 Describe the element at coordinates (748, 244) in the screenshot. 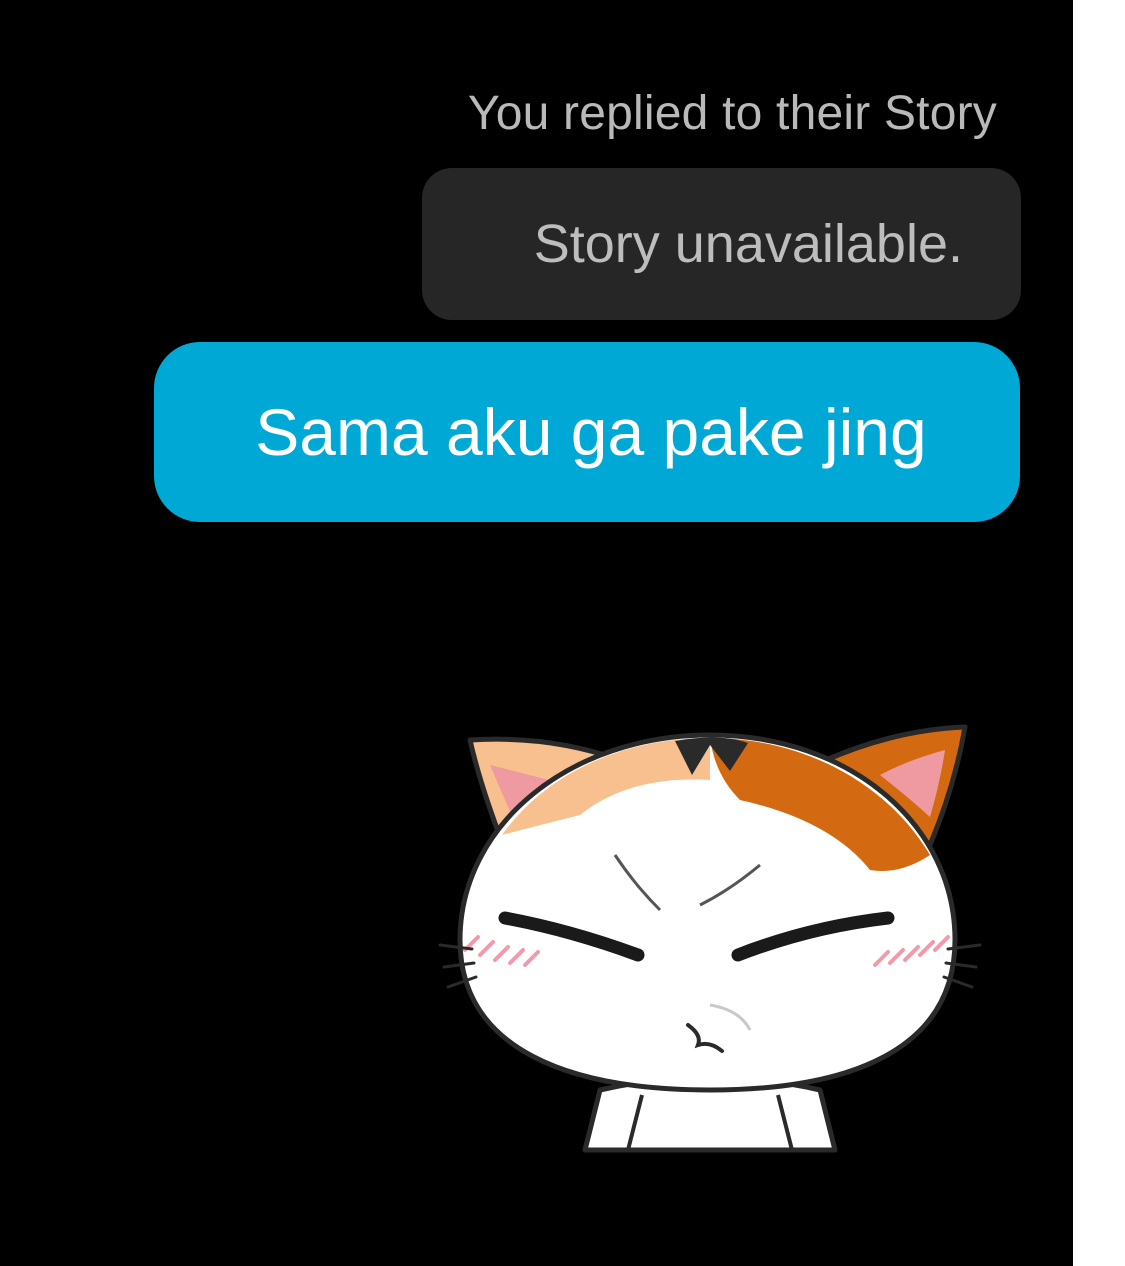

I see `story-unavailable-label: Story unavailable.` at that location.